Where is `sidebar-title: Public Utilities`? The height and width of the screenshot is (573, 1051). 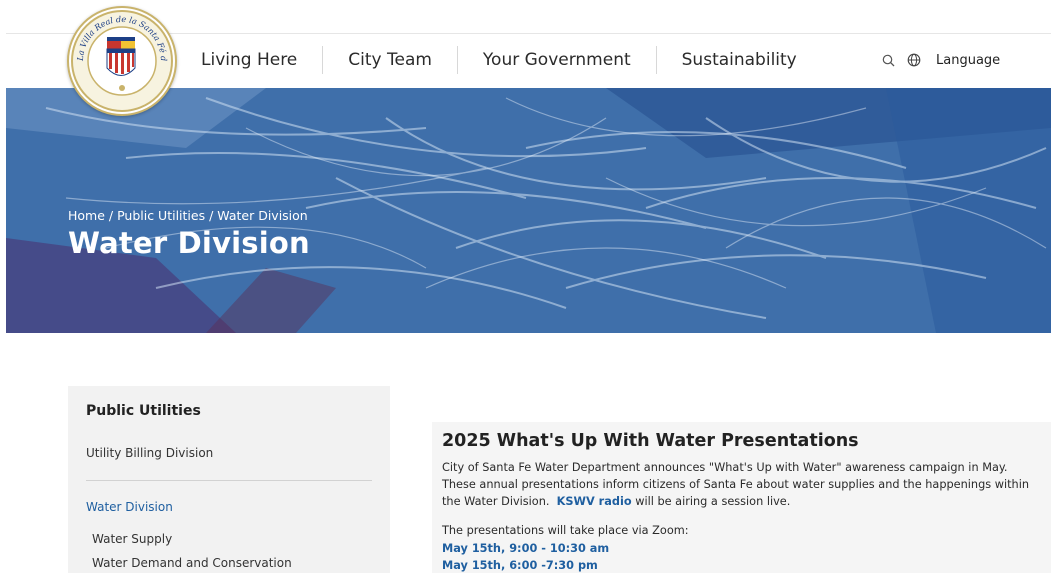
sidebar-title: Public Utilities is located at coordinates (143, 411).